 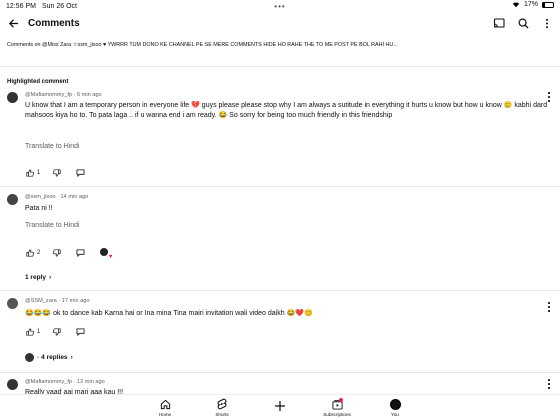 I want to click on comment-meta: @Mafiamommy_fp · 6 min ago, so click(x=63, y=95).